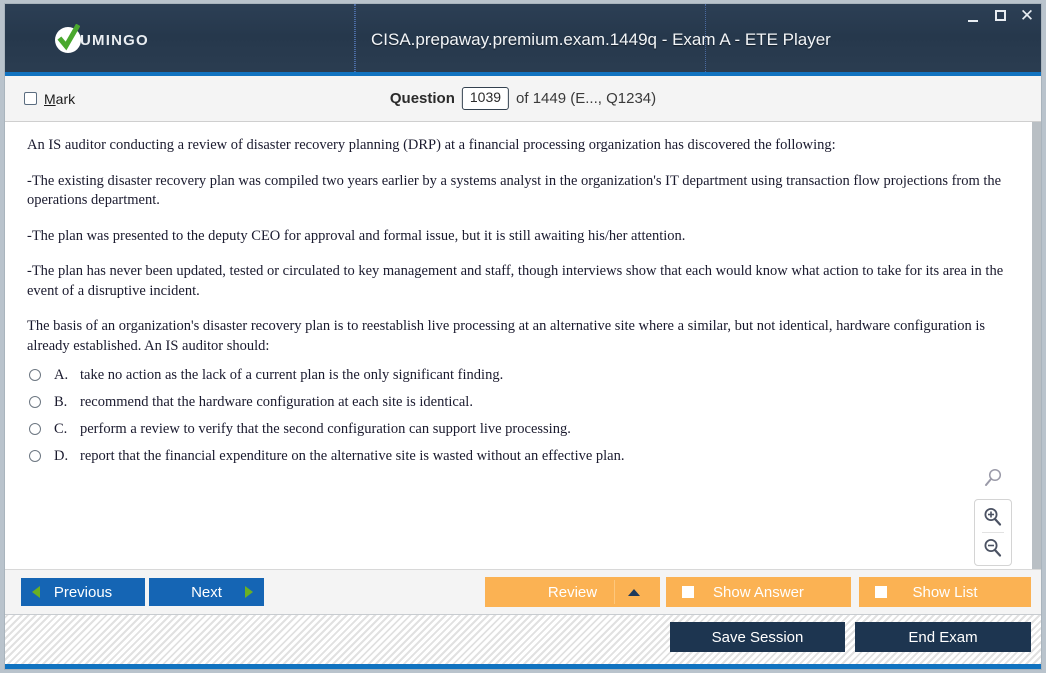  I want to click on save-session-button: Save Session, so click(757, 637).